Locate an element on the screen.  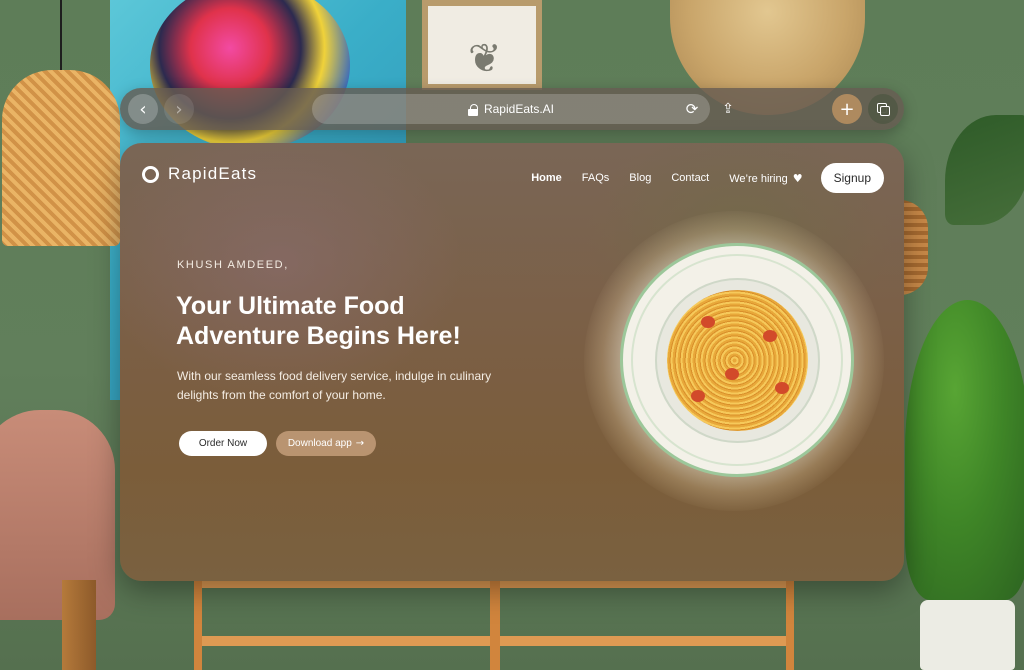
armchair is located at coordinates (57, 515).